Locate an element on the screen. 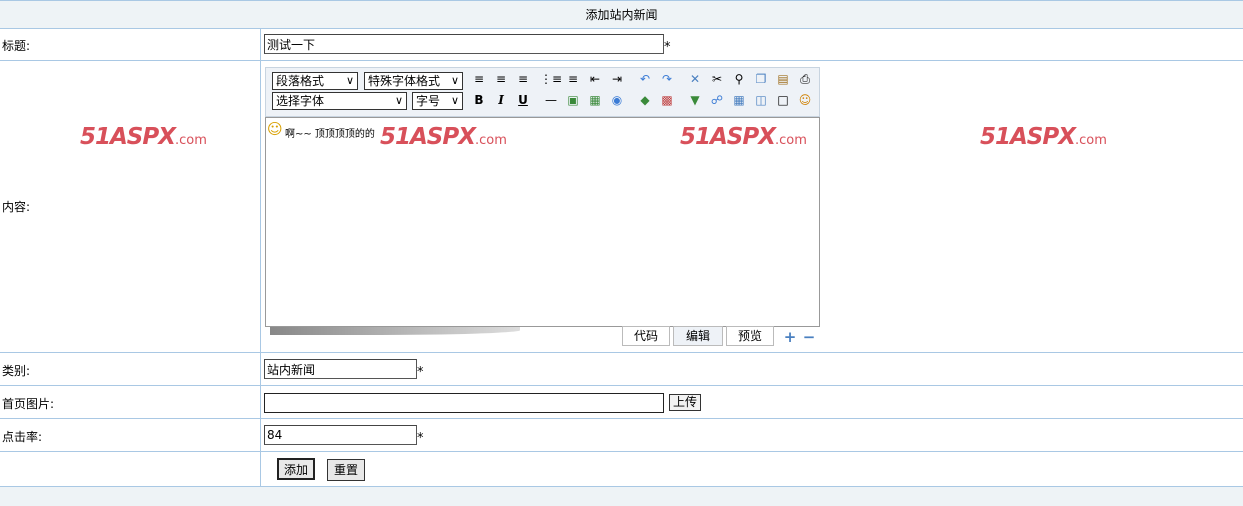  cut-icon: ✂ is located at coordinates (717, 79).